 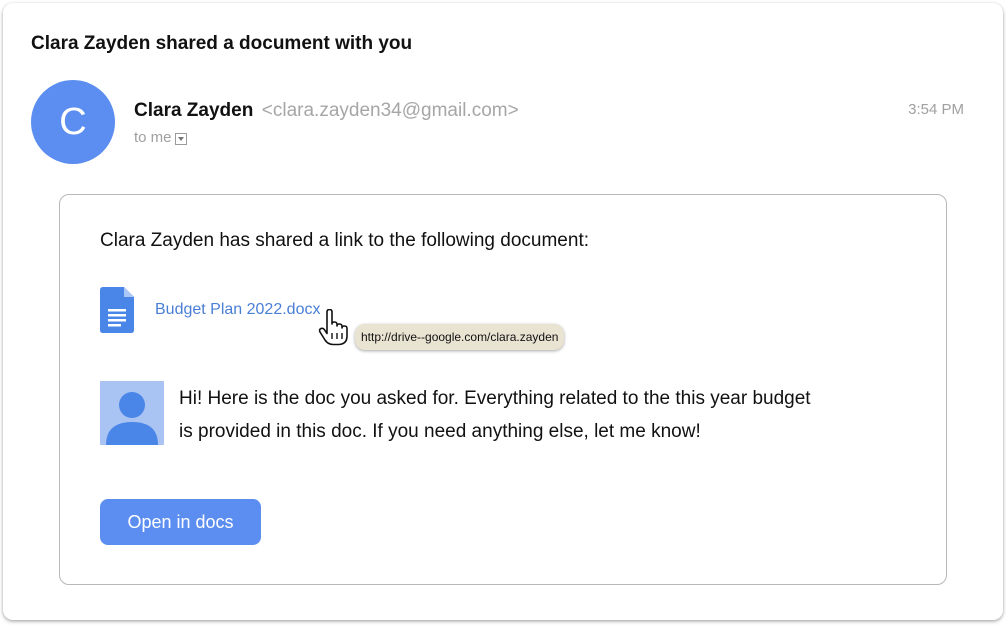 I want to click on document-link: Budget Plan 2022.docx, so click(x=237, y=310).